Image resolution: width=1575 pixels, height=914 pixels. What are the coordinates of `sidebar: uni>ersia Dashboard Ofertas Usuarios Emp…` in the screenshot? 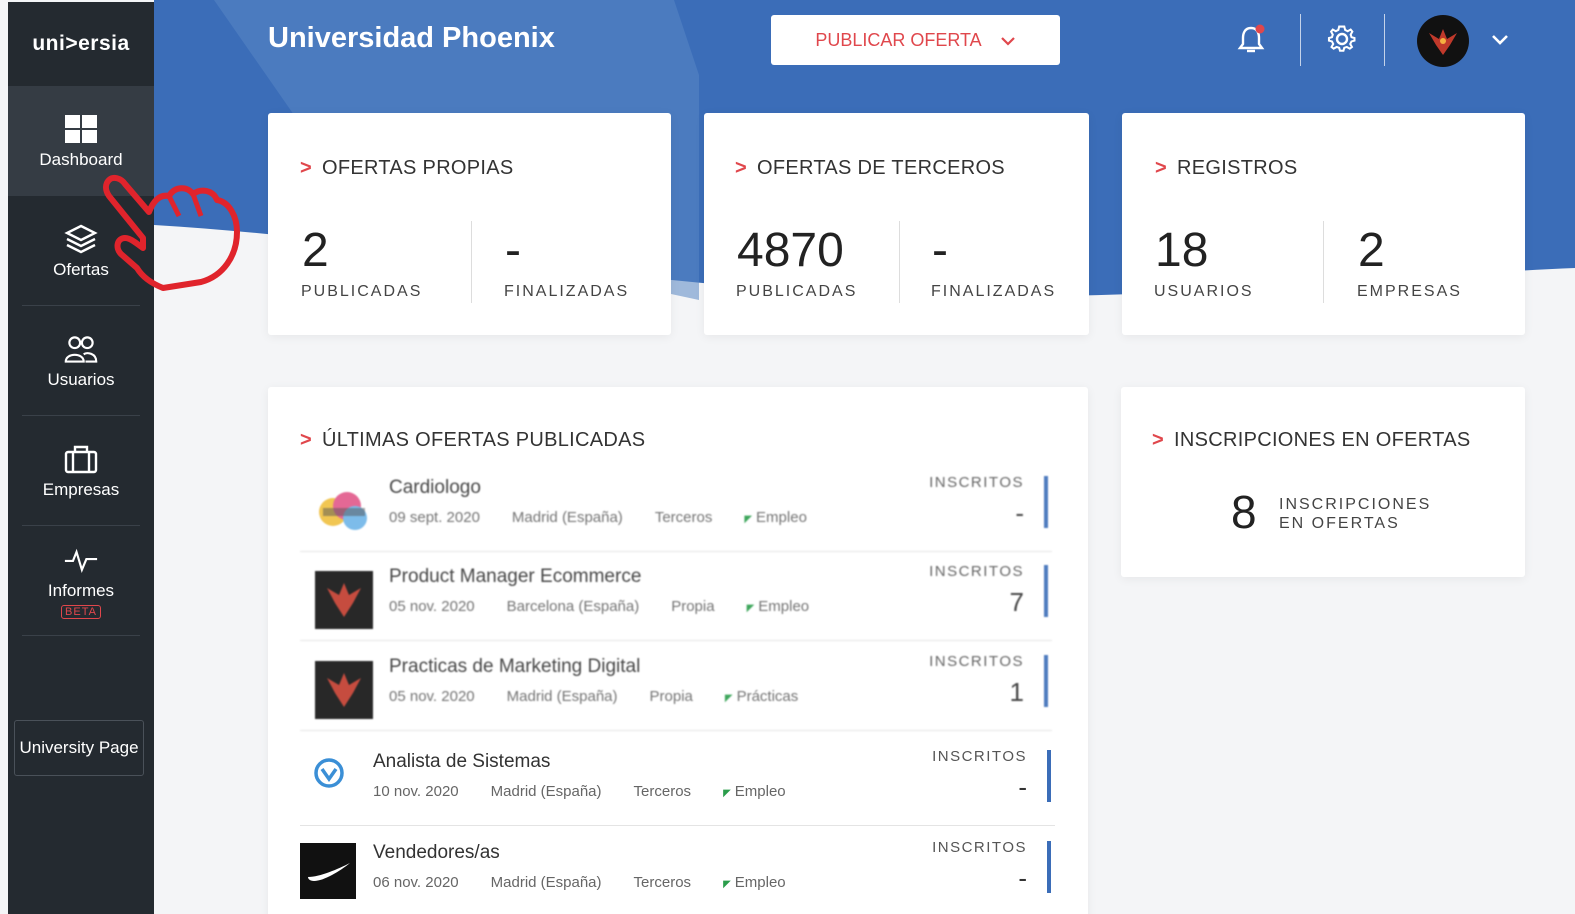 It's located at (81, 458).